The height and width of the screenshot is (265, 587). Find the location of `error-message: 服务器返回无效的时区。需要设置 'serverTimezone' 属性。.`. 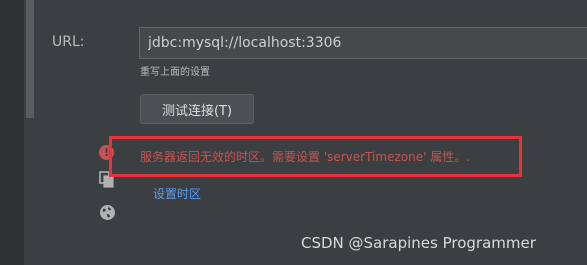

error-message: 服务器返回无效的时区。需要设置 'serverTimezone' 属性。. is located at coordinates (305, 157).